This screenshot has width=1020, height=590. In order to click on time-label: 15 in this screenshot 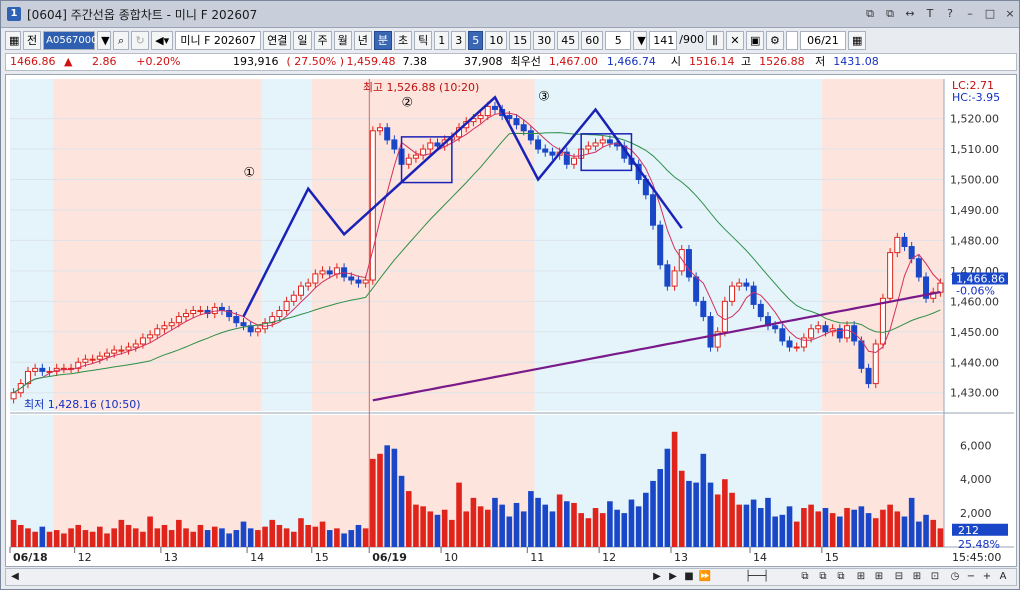, I will do `click(322, 557)`.